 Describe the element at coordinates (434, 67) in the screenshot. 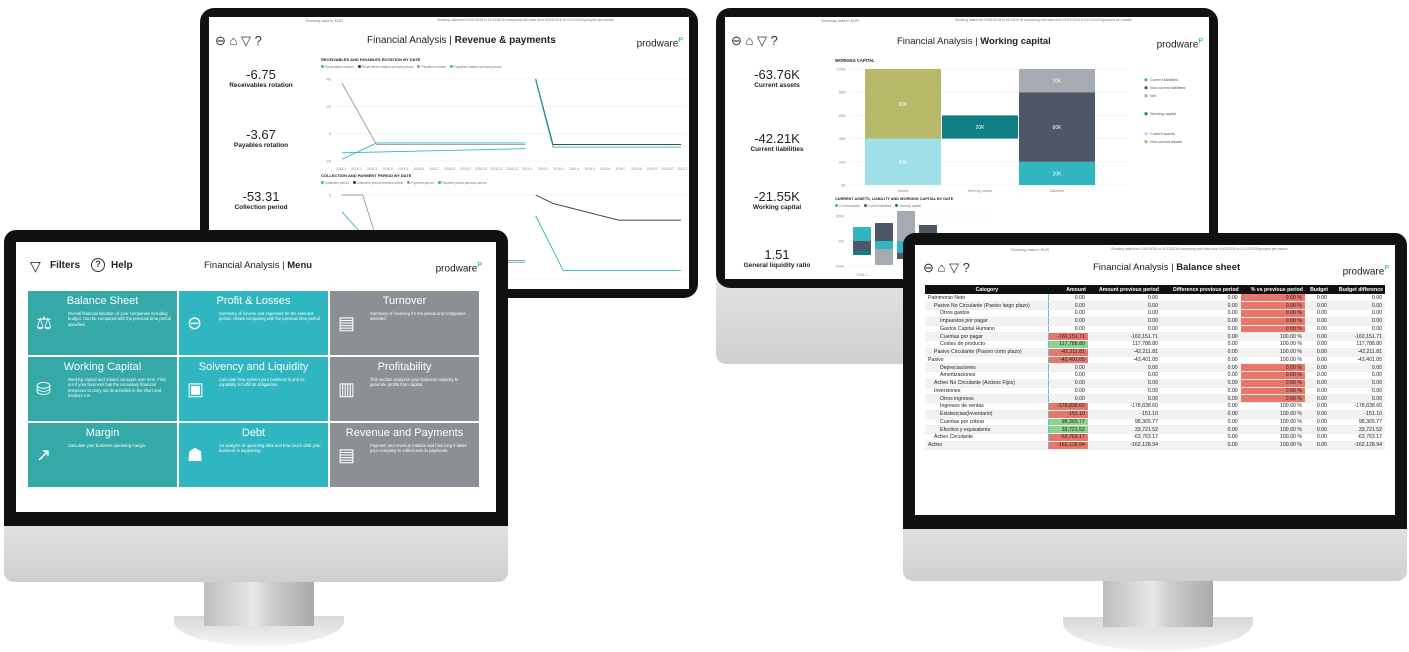

I see `legend-label: Payables rotation` at that location.